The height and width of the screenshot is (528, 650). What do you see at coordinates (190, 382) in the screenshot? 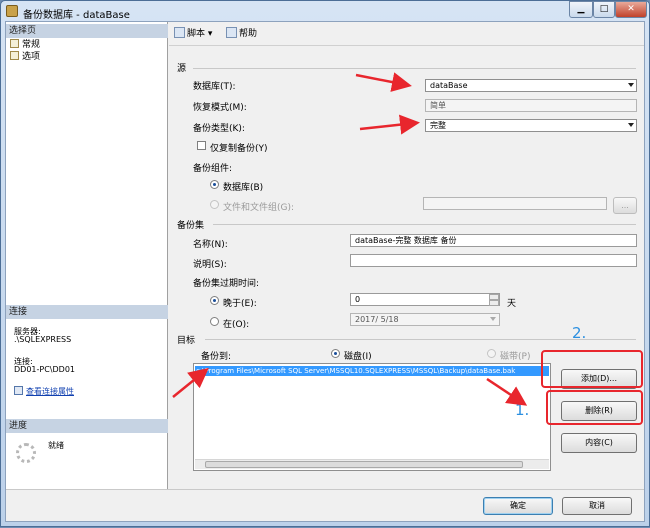
I see `arrow-to-path` at bounding box center [190, 382].